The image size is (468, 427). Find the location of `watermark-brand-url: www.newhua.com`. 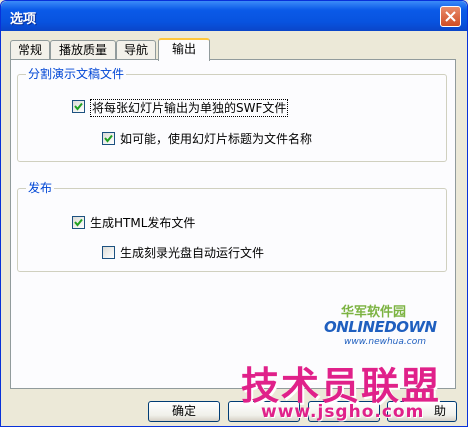

watermark-brand-url: www.newhua.com is located at coordinates (385, 342).